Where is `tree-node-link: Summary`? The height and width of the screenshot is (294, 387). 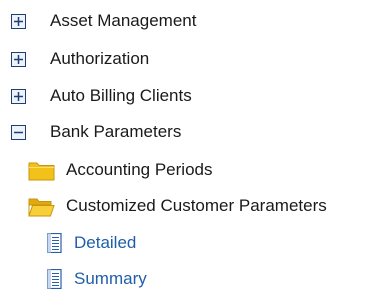 tree-node-link: Summary is located at coordinates (110, 279).